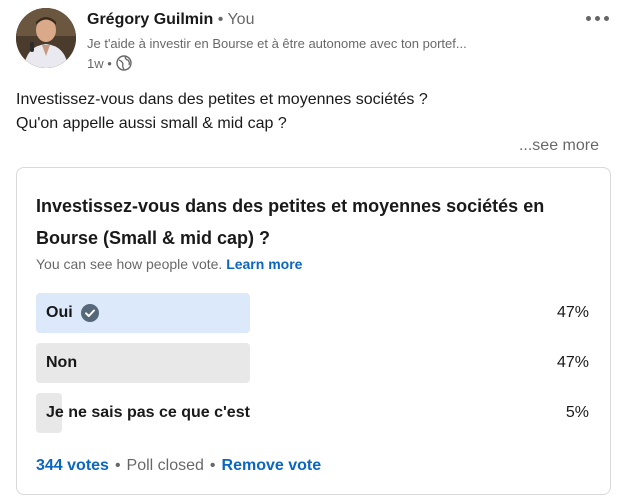 This screenshot has width=627, height=500. I want to click on poll-option-label: Non, so click(61, 363).